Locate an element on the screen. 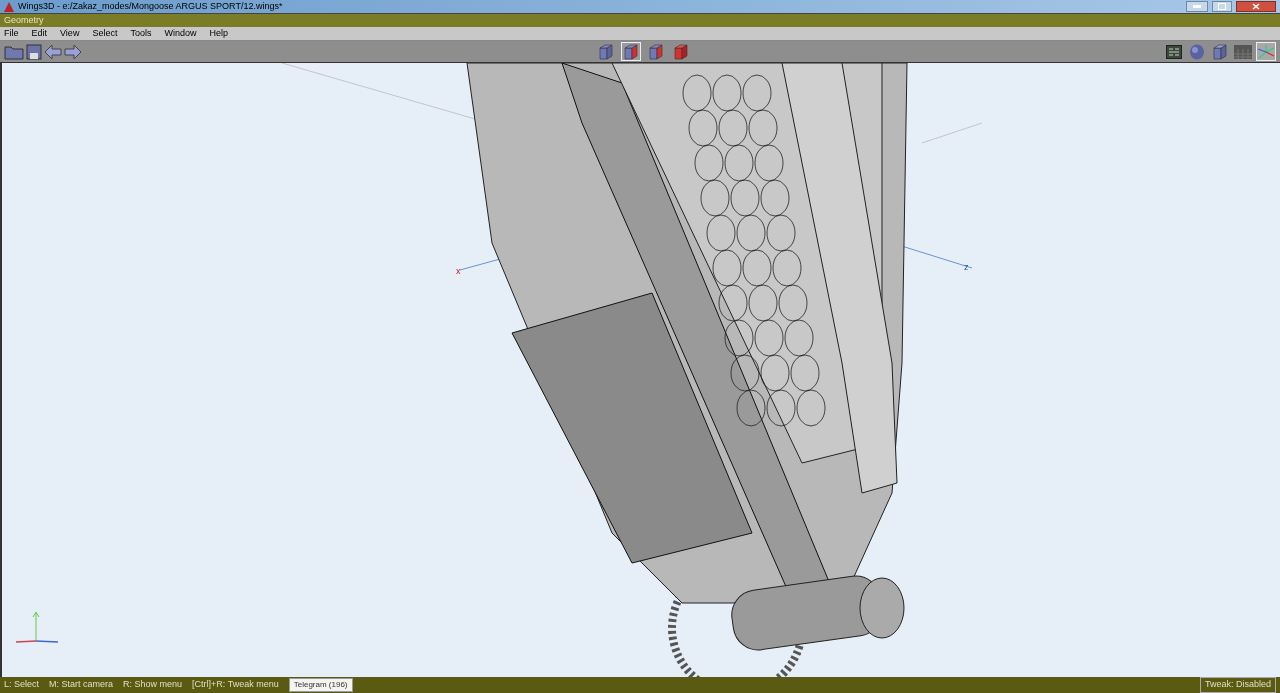  close-button is located at coordinates (1256, 6).